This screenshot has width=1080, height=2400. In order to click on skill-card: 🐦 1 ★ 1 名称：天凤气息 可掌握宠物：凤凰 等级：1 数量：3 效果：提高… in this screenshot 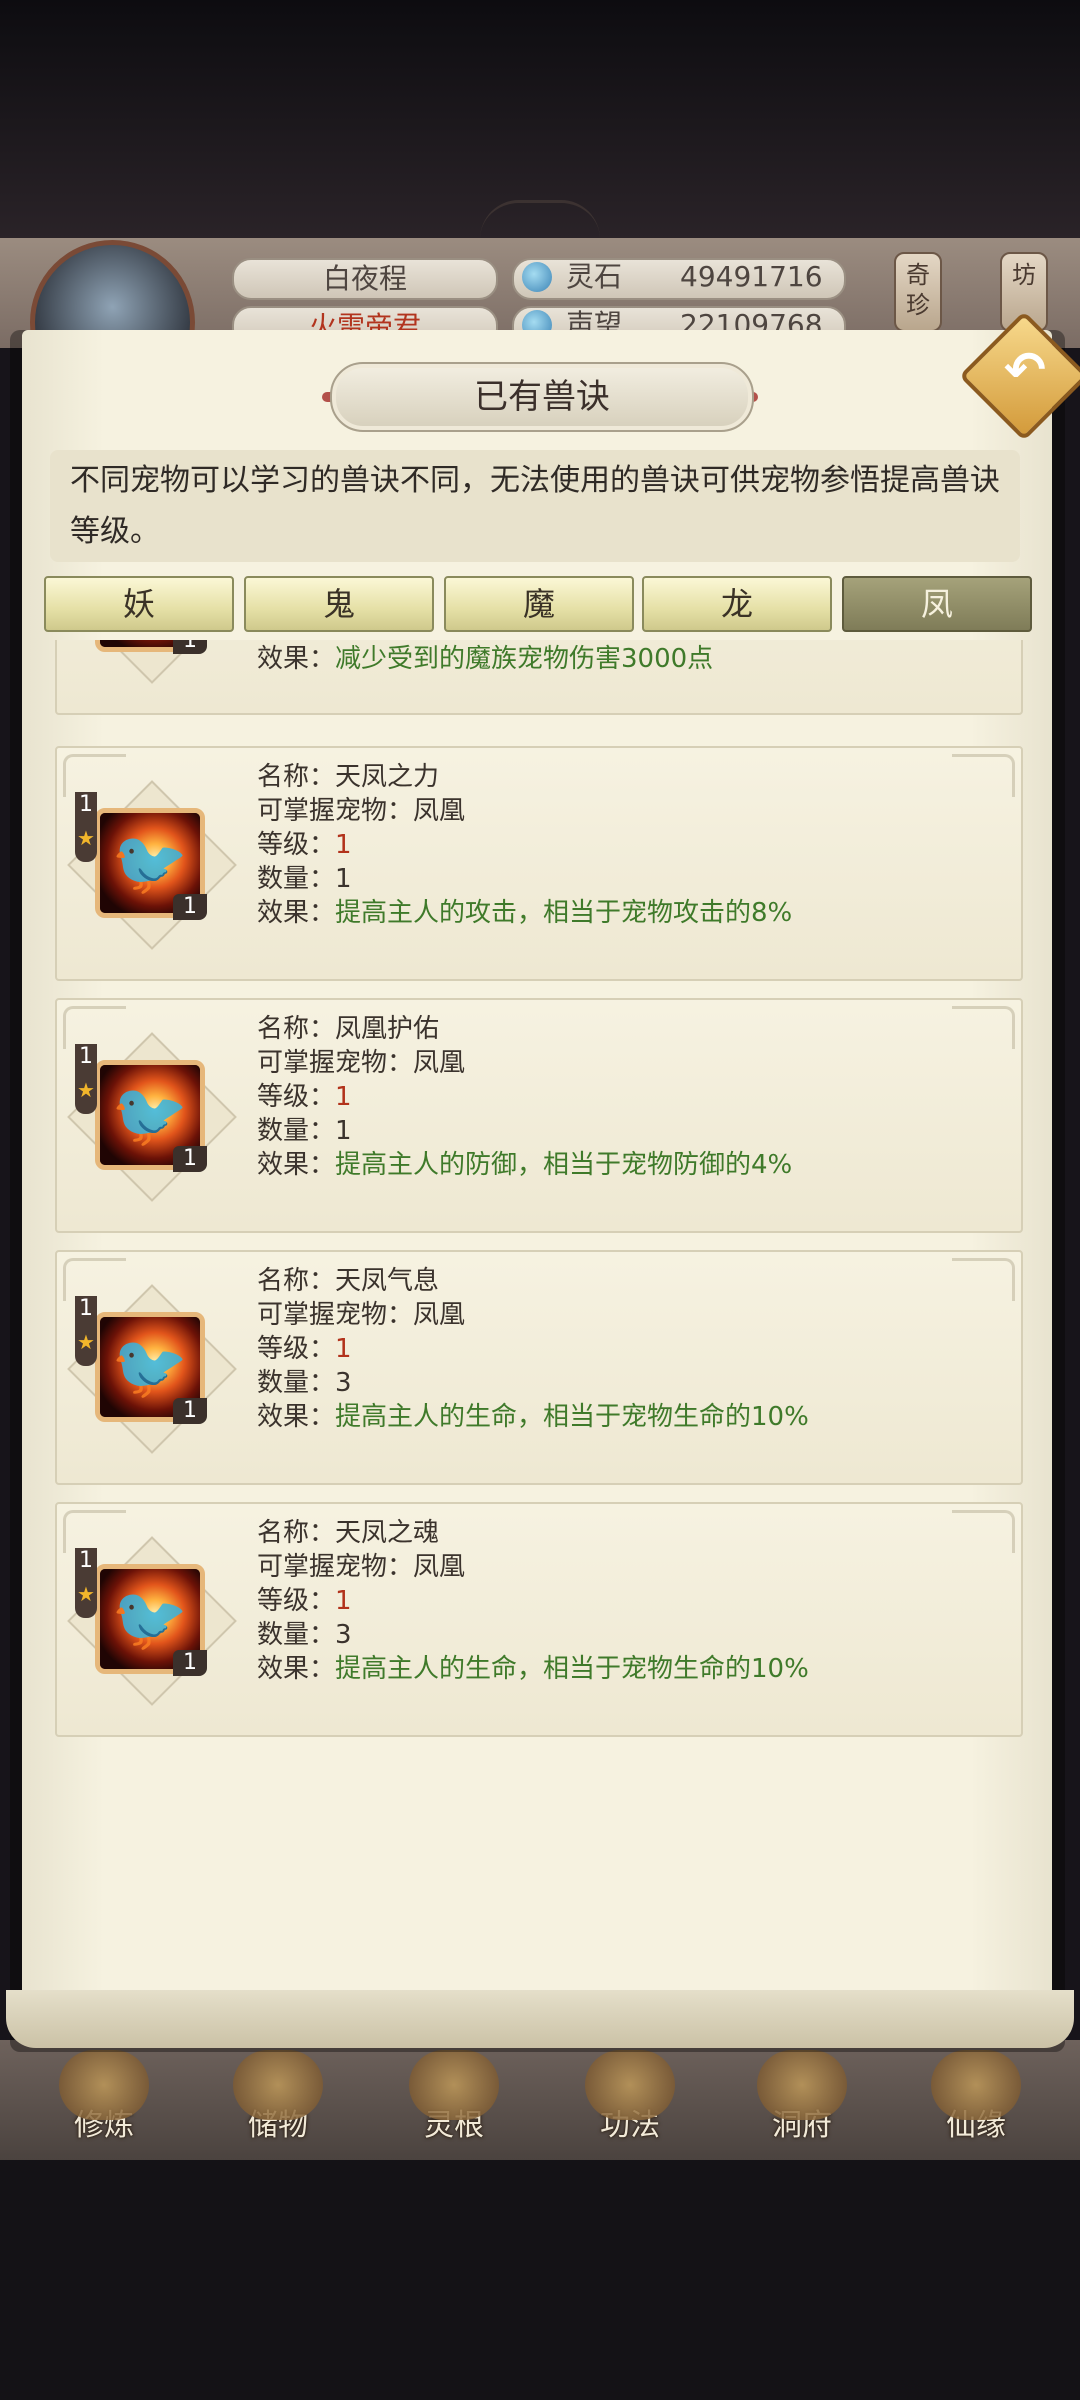, I will do `click(539, 1367)`.